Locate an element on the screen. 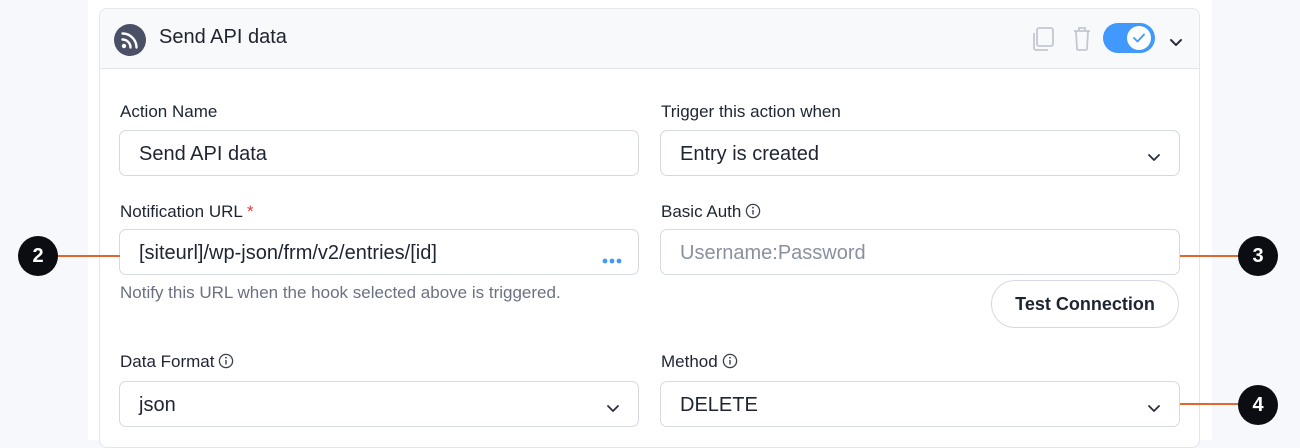  trash-icon is located at coordinates (1082, 41).